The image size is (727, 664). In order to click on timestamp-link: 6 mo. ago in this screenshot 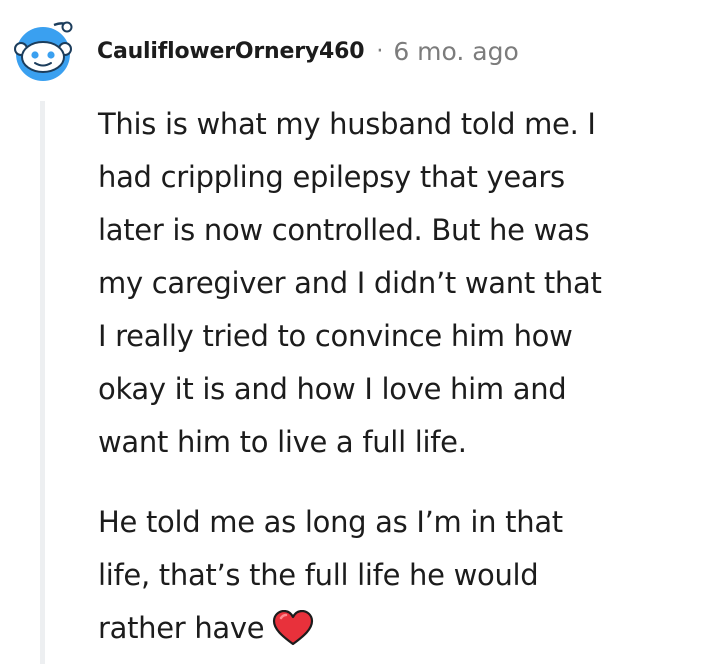, I will do `click(455, 51)`.